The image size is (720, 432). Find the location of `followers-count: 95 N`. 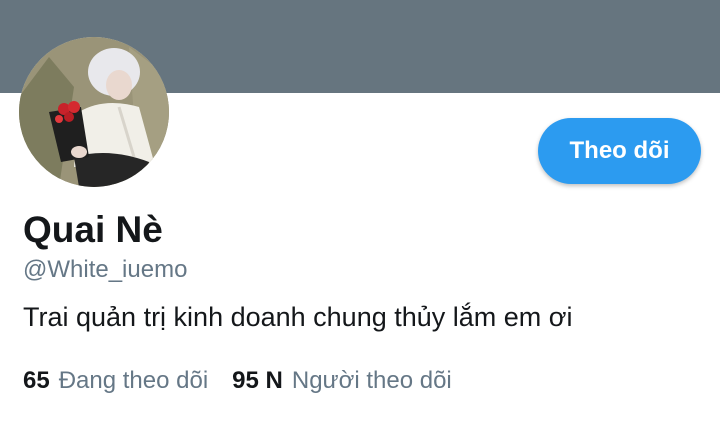

followers-count: 95 N is located at coordinates (257, 380).